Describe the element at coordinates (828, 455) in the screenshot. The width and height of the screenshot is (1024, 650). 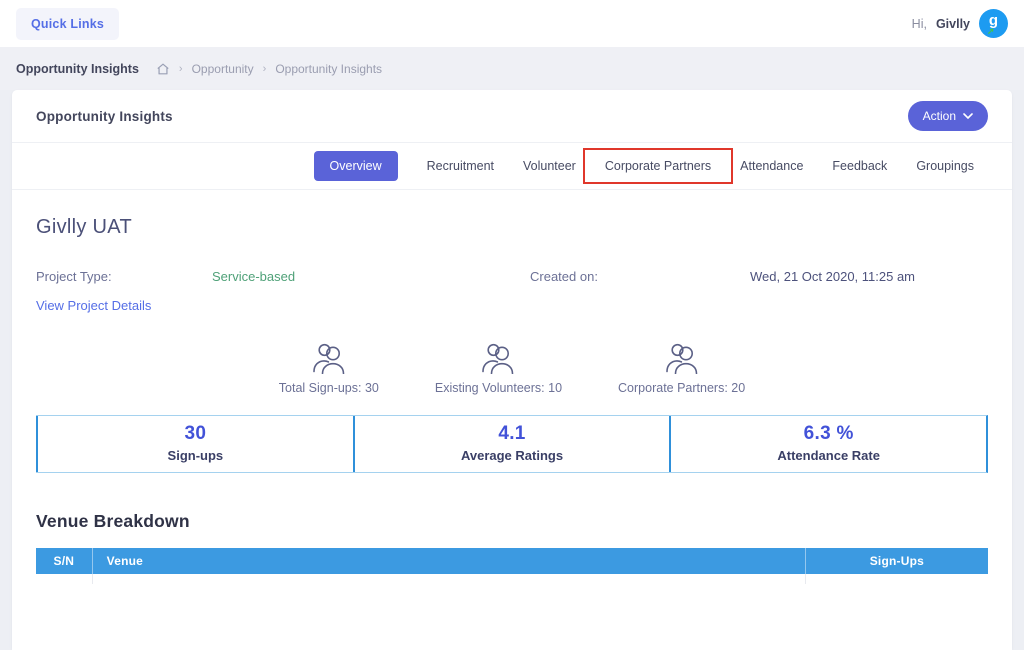
I see `attendance-rate-label: Attendance Rate` at that location.